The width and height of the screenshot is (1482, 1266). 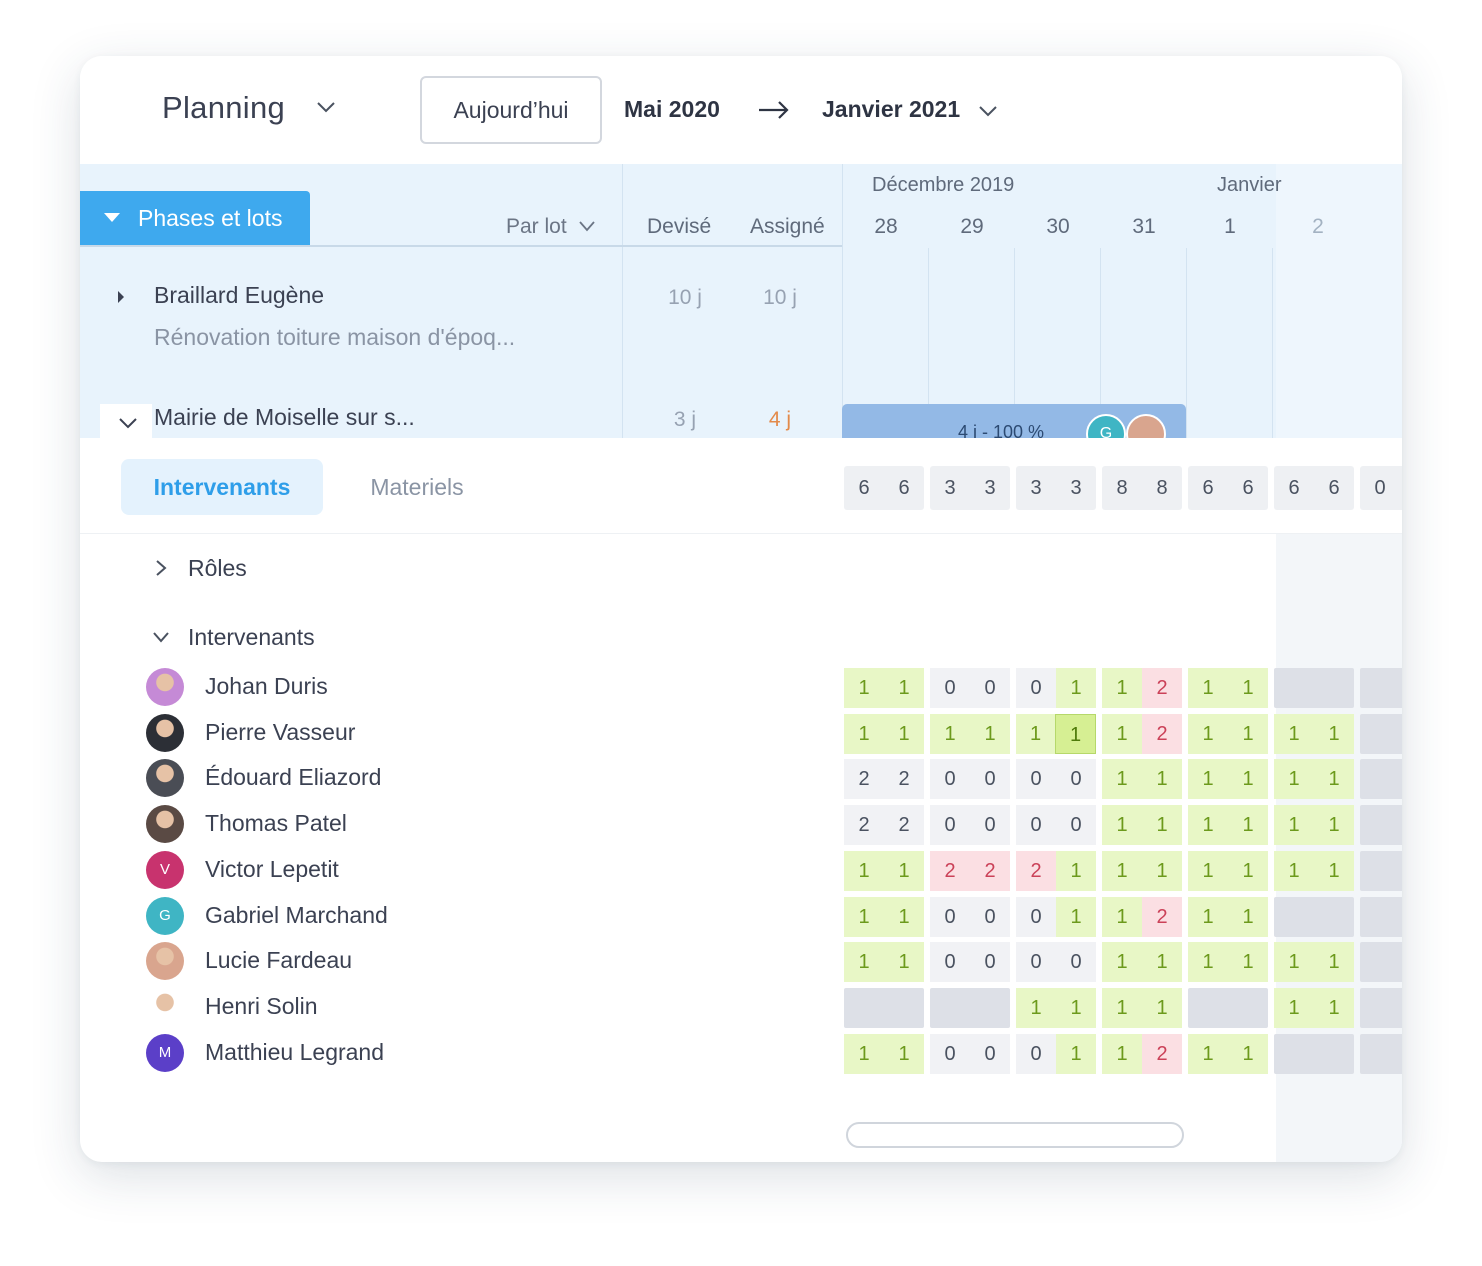 I want to click on range-end: Janvier 2021, so click(x=891, y=109).